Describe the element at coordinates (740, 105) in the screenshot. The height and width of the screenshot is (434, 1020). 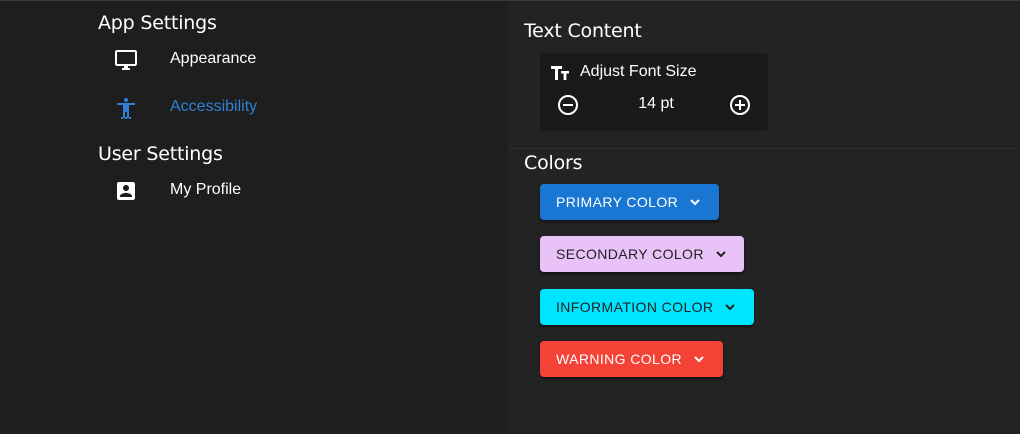
I see `plus-circle-icon` at that location.